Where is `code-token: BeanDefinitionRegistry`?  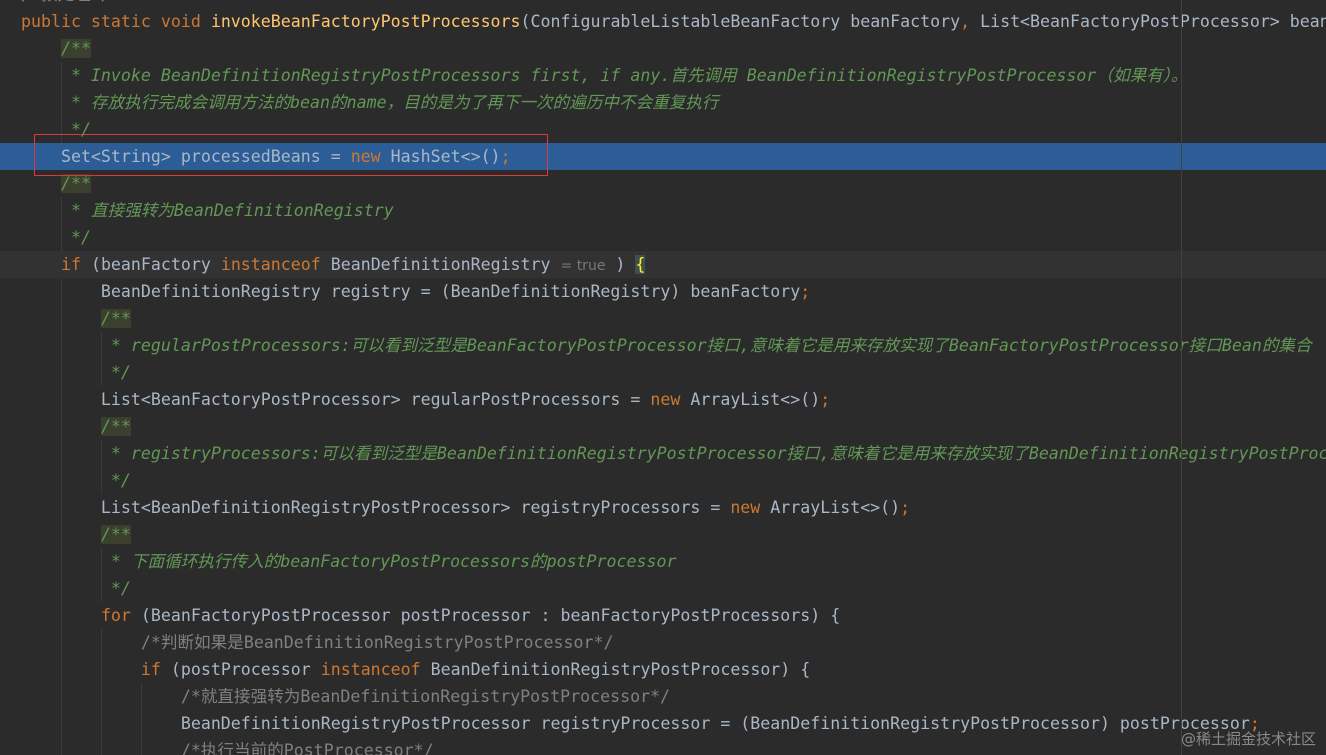
code-token: BeanDefinitionRegistry is located at coordinates (445, 264).